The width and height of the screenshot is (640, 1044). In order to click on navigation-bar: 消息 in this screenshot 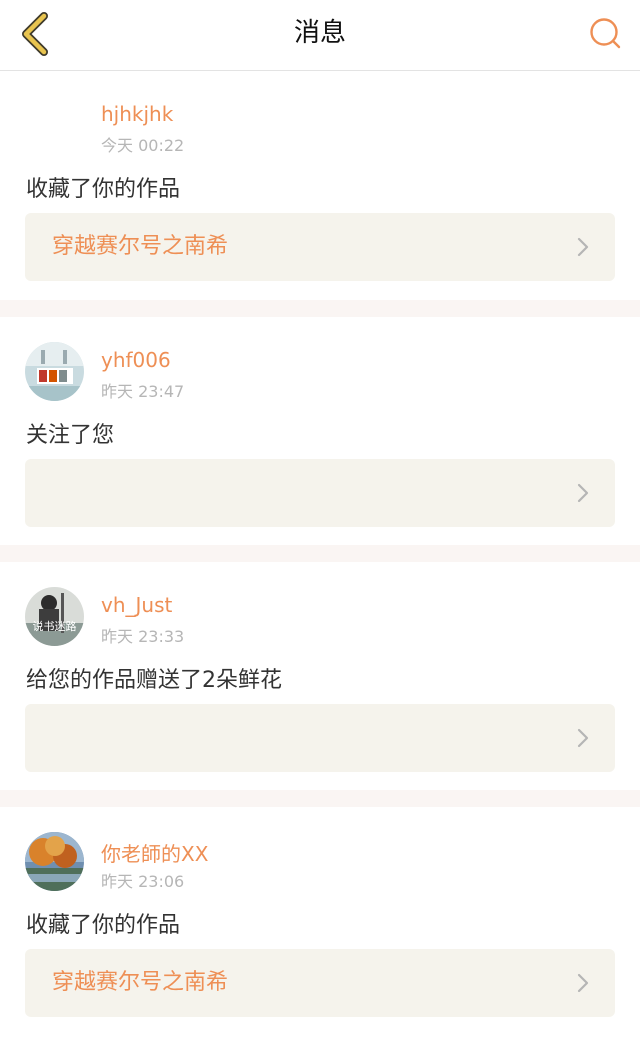, I will do `click(320, 35)`.